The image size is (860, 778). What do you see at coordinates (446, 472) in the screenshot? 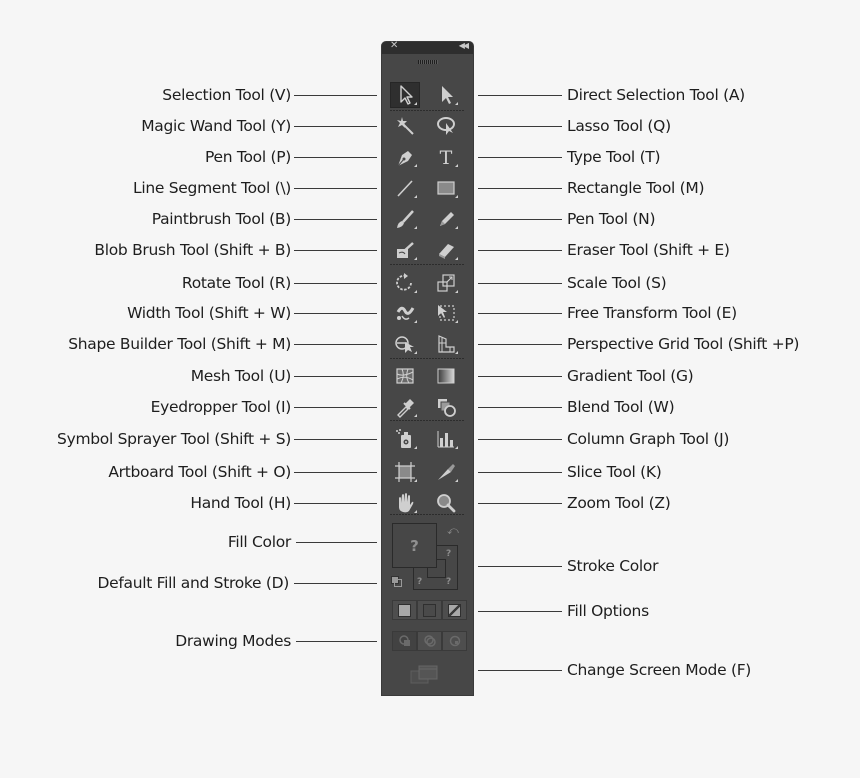
I see `tool-button-slice-knife` at bounding box center [446, 472].